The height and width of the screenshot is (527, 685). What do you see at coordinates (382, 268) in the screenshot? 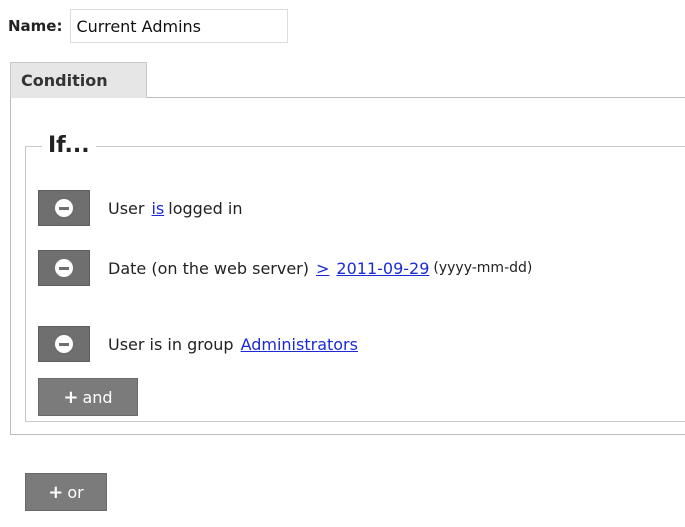
I see `date-value-link: 2011-09-29` at bounding box center [382, 268].